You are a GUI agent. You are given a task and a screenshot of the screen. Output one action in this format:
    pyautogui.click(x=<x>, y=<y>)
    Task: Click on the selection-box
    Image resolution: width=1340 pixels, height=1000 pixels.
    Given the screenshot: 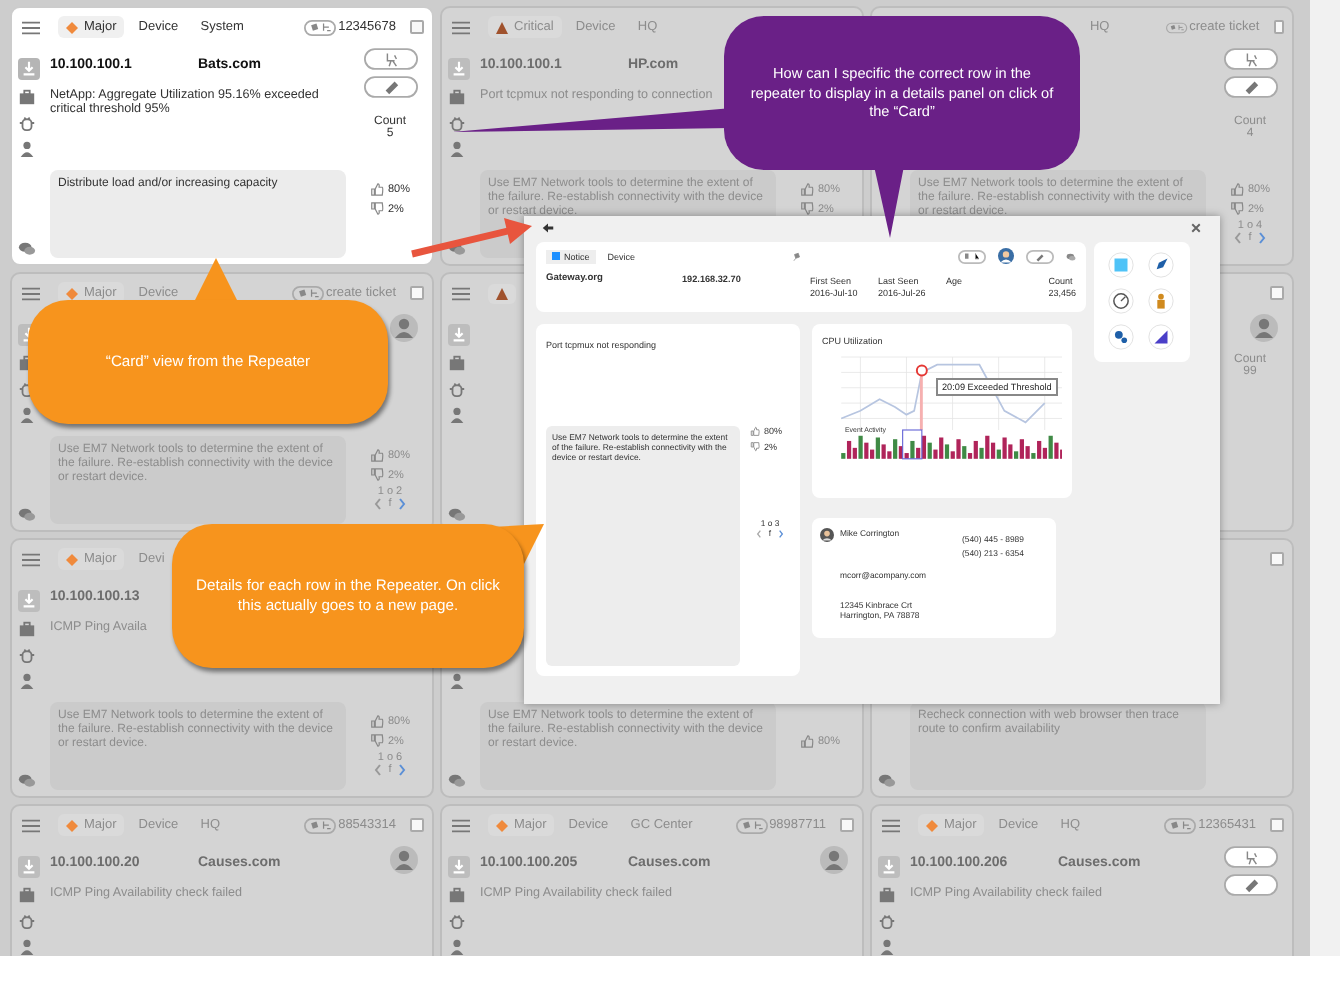 What is the action you would take?
    pyautogui.click(x=912, y=444)
    